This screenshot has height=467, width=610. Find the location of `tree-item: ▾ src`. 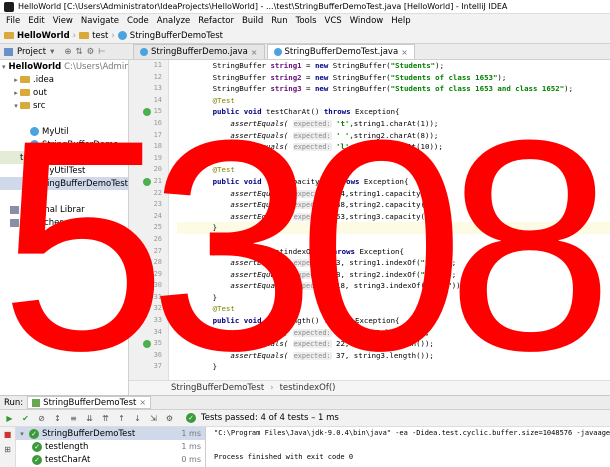

tree-item: ▾ src is located at coordinates (64, 105).